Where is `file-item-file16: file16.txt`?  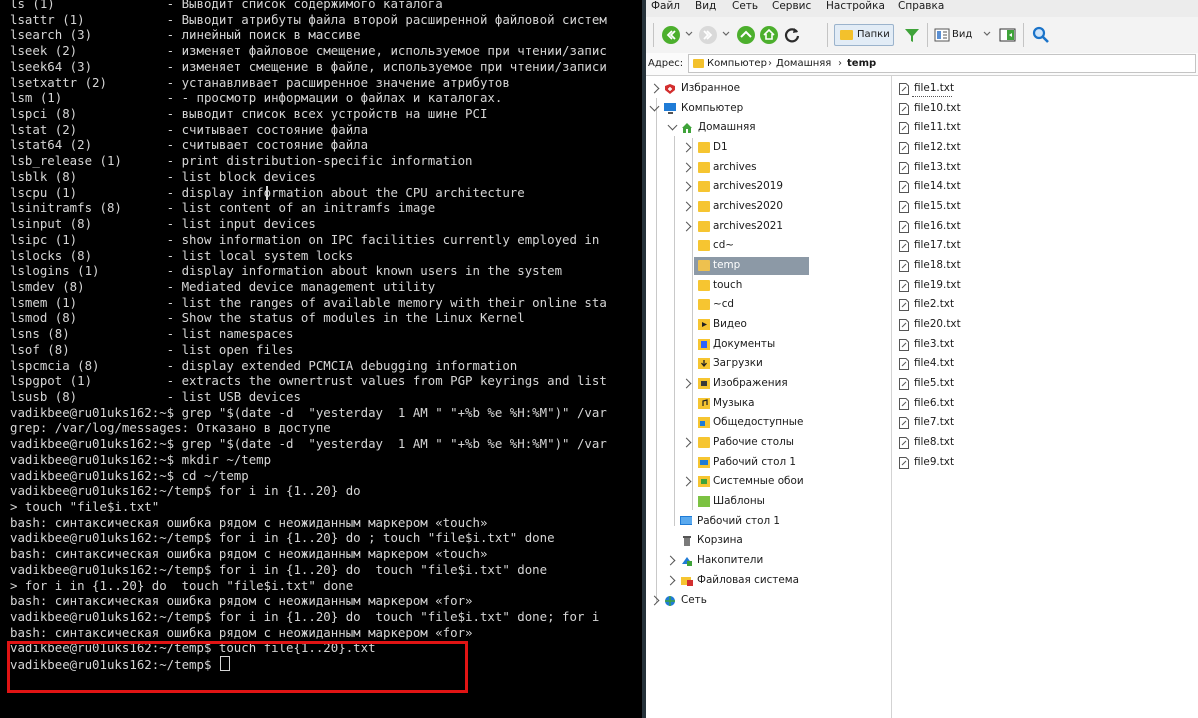
file-item-file16: file16.txt is located at coordinates (952, 226).